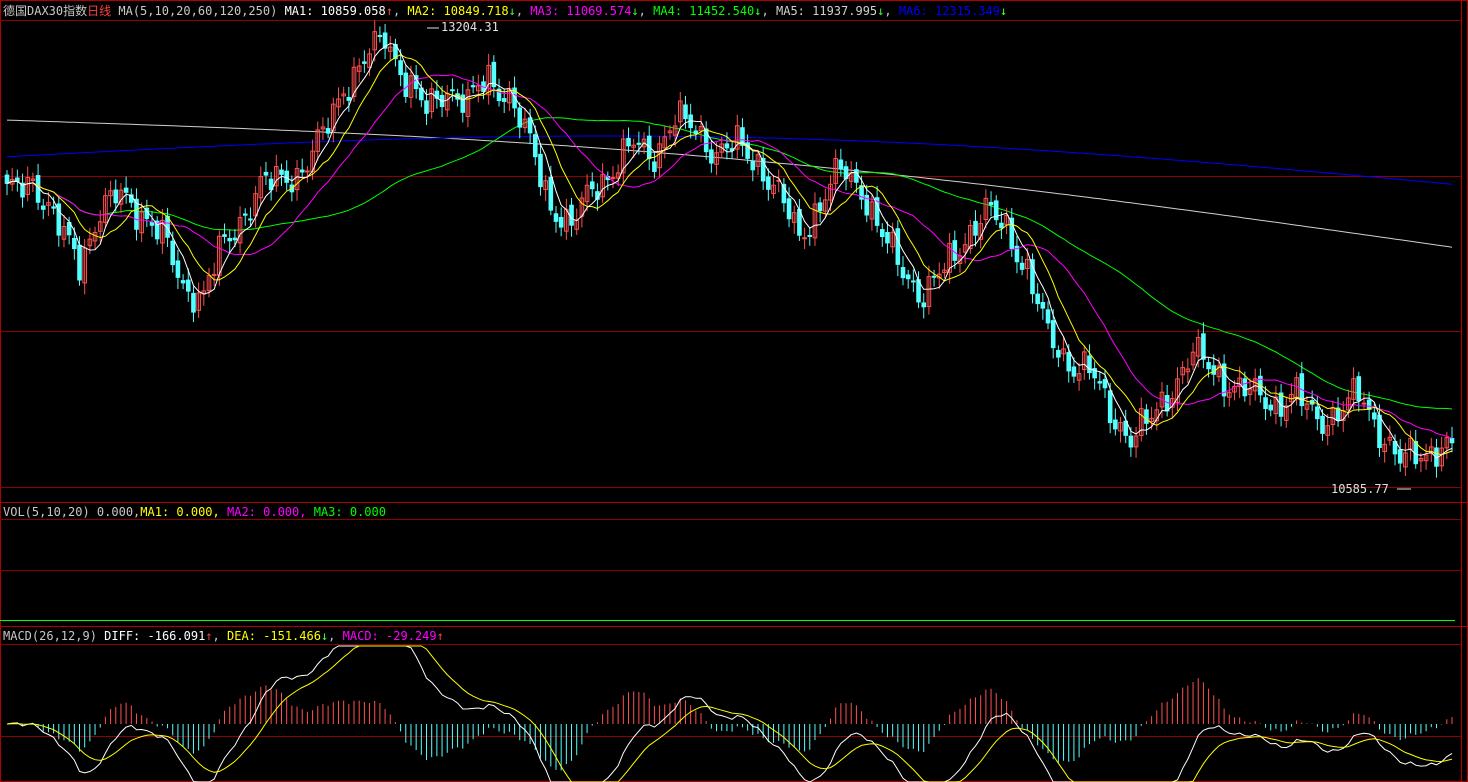  Describe the element at coordinates (1360, 489) in the screenshot. I see `low-price-label: 10585.77` at that location.